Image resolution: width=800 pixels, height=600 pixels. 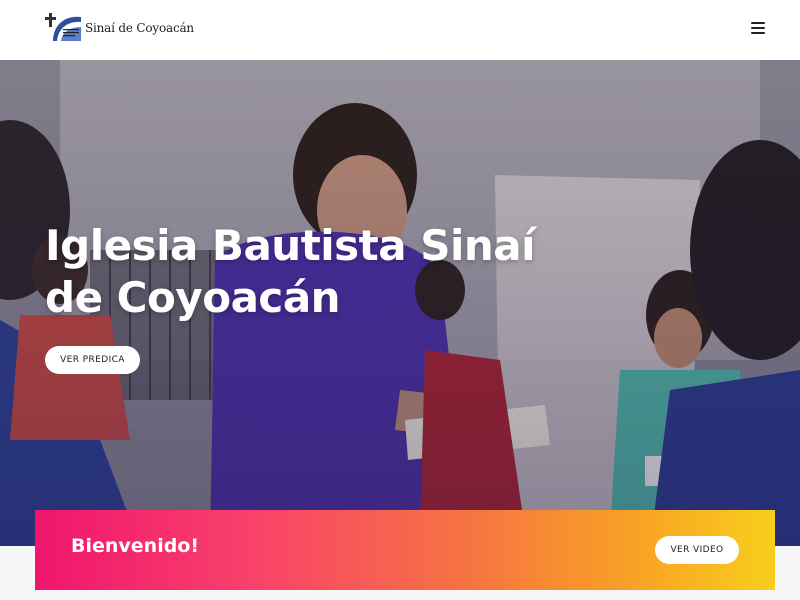 What do you see at coordinates (63, 27) in the screenshot?
I see `church-logo-icon` at bounding box center [63, 27].